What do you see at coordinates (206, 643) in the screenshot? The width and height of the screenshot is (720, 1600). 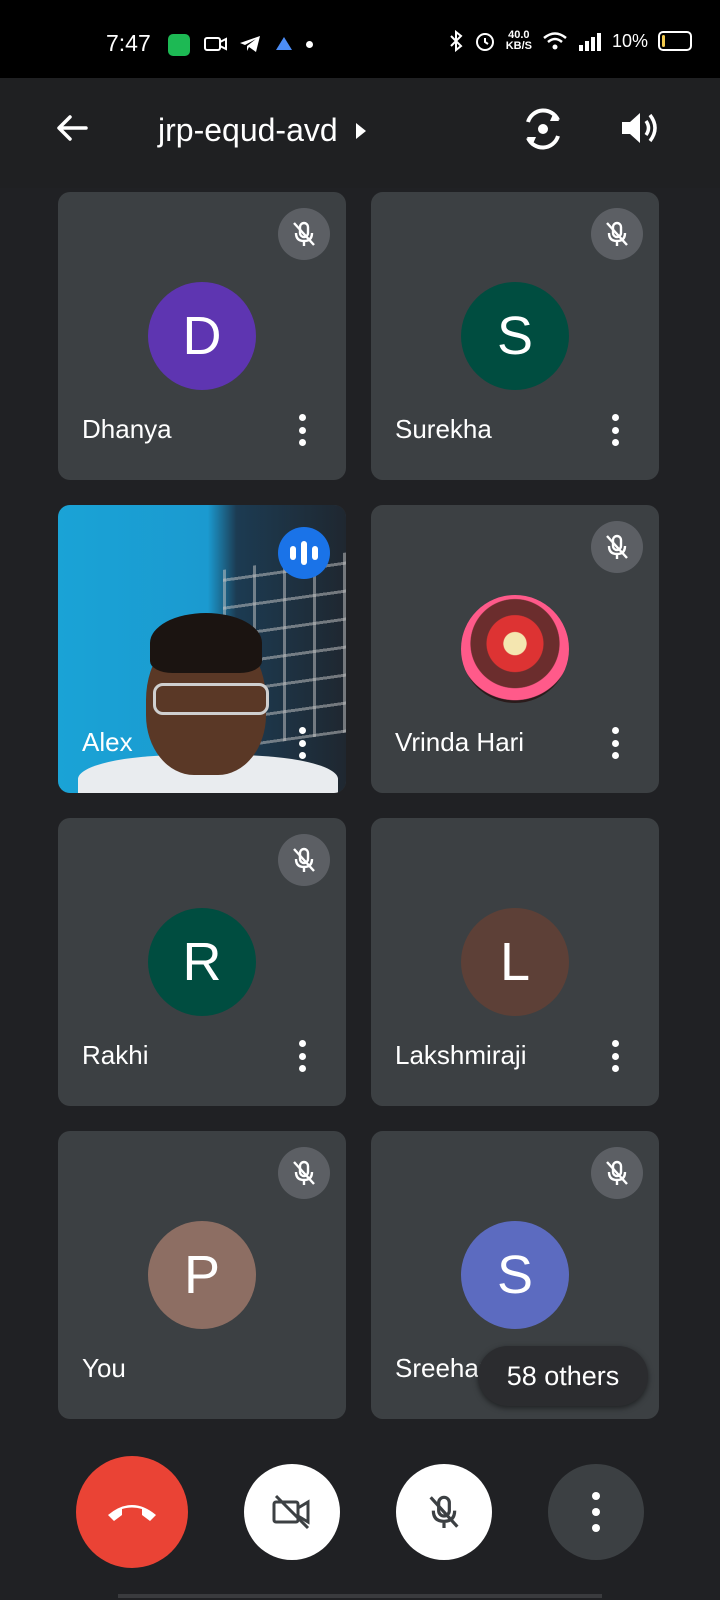 I see `video-person-hair` at bounding box center [206, 643].